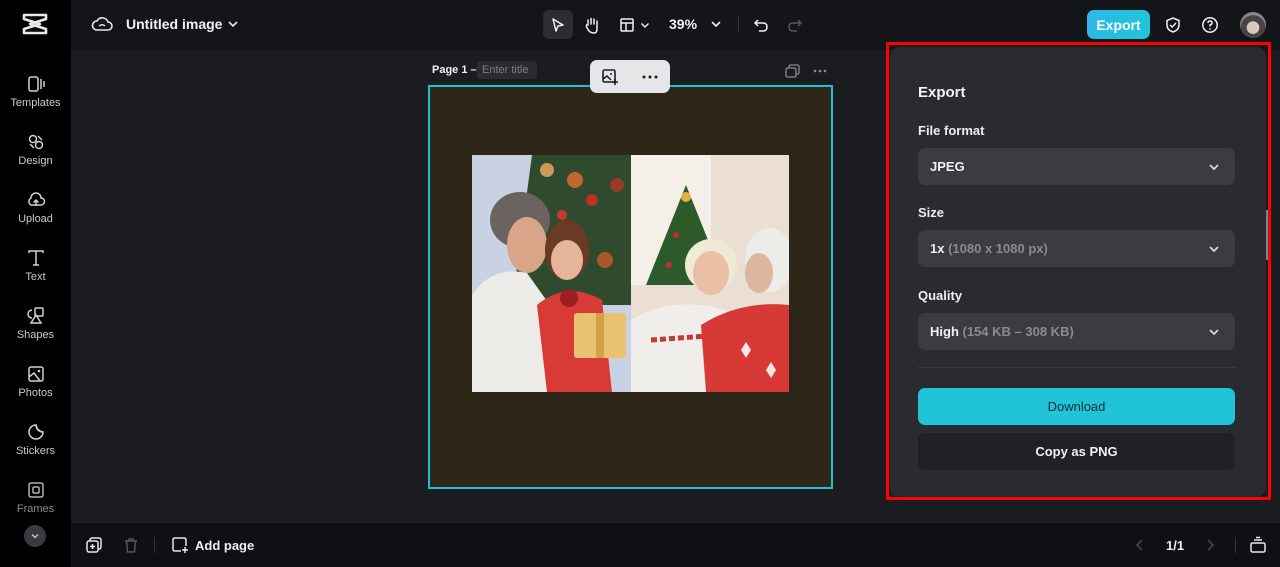 This screenshot has width=1280, height=567. I want to click on photo-elderly-couple-christmas, so click(710, 273).